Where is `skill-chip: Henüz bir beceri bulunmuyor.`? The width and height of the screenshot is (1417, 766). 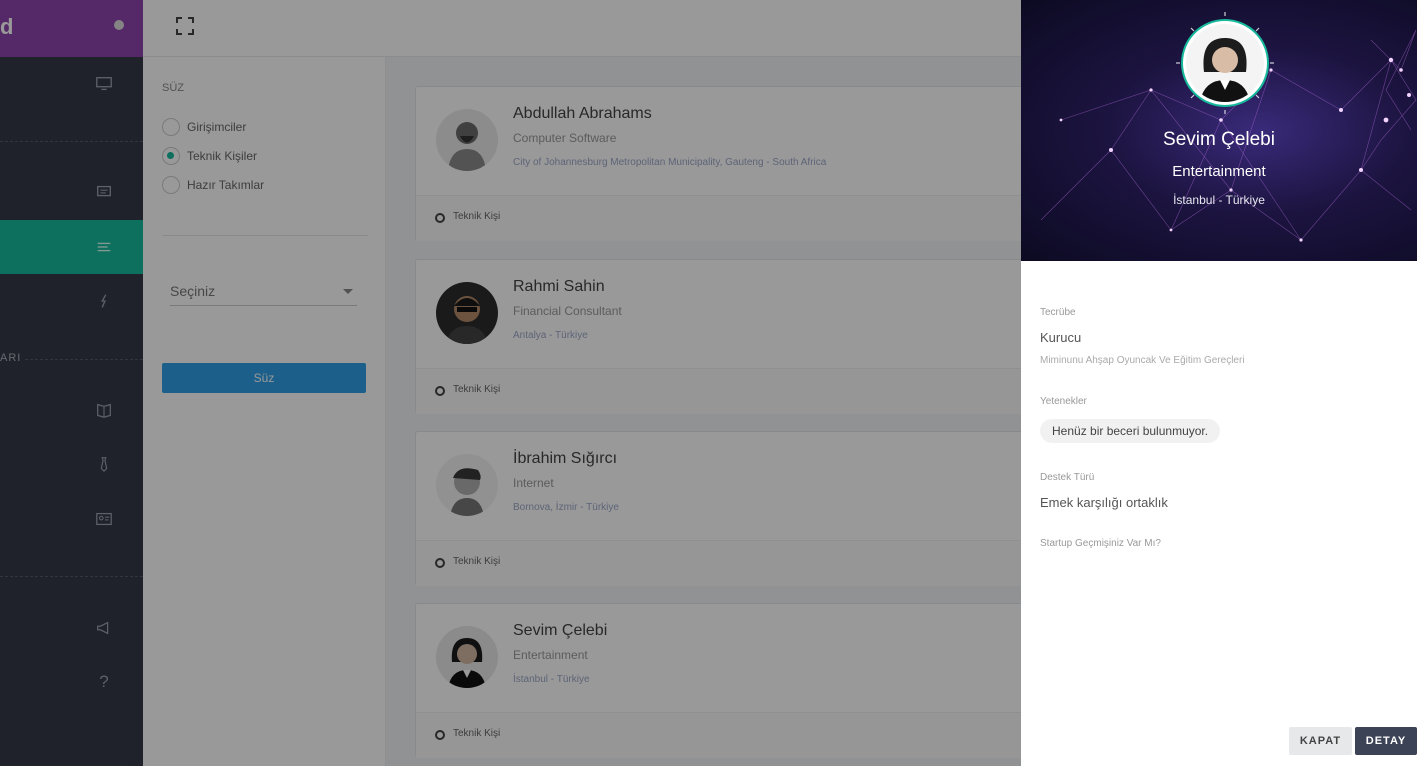 skill-chip: Henüz bir beceri bulunmuyor. is located at coordinates (1130, 431).